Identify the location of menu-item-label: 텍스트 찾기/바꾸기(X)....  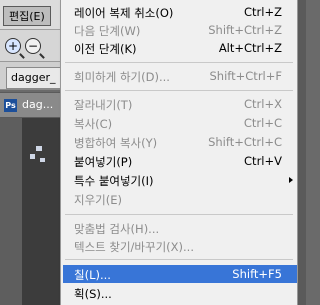
(134, 247).